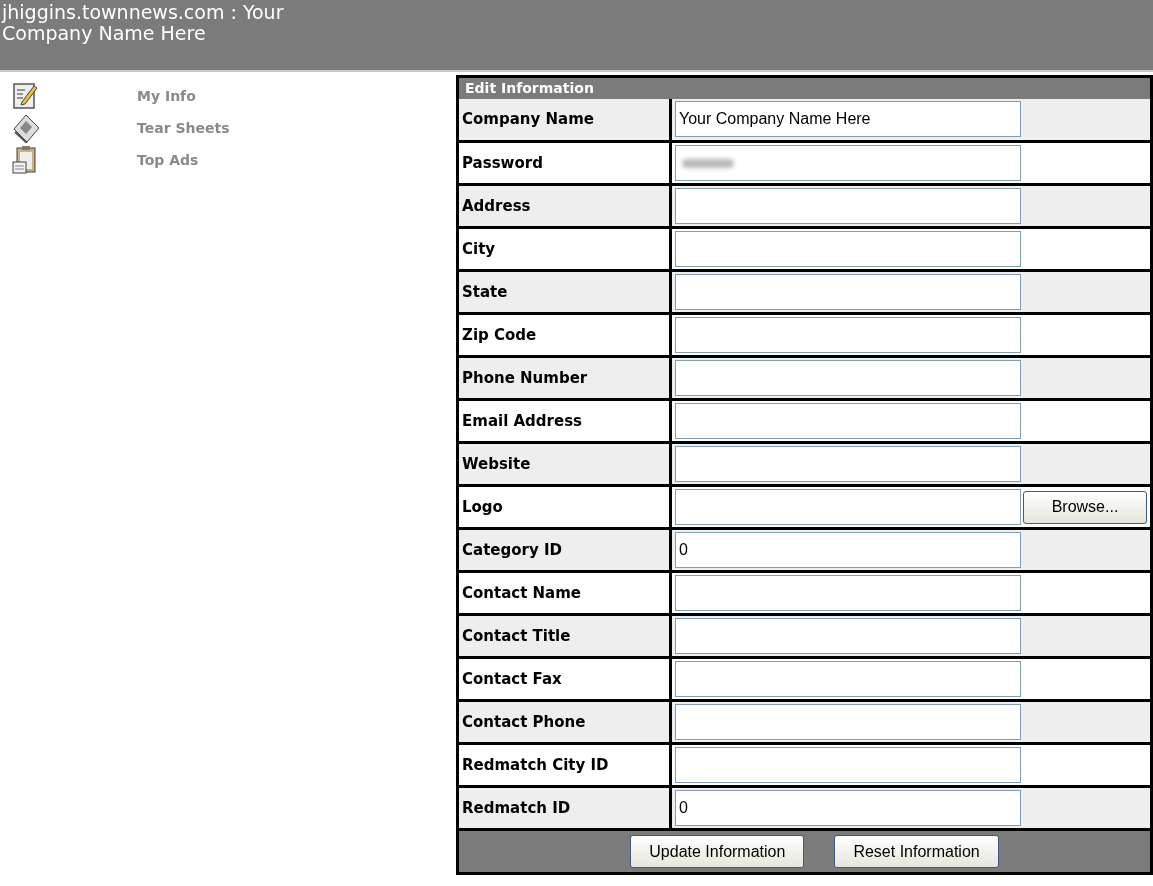 The width and height of the screenshot is (1153, 886). I want to click on page-title: jhiggins.townnews.com : Your Company Name Here, so click(143, 23).